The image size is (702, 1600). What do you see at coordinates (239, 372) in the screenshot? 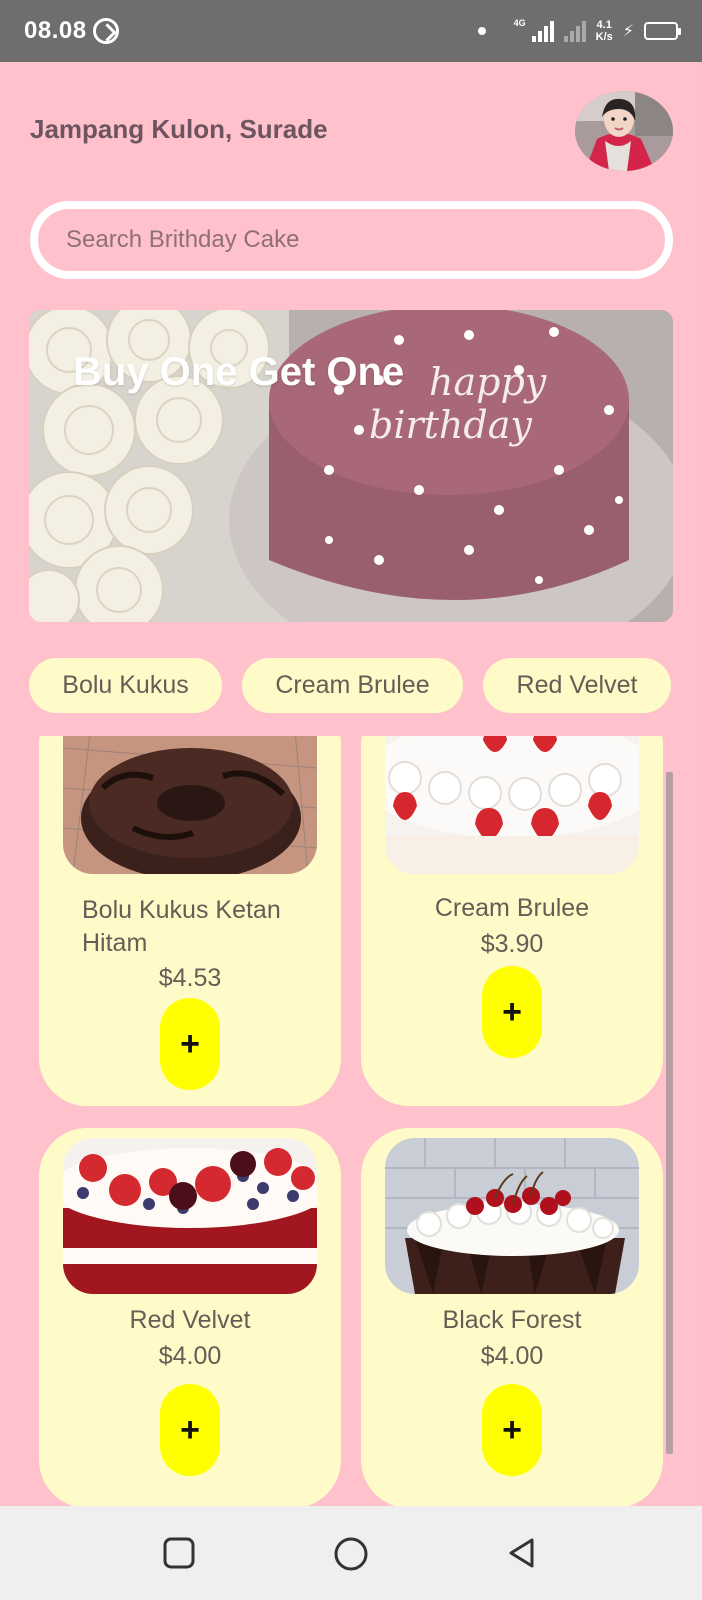
I see `banner-title: Buy One Get One` at bounding box center [239, 372].